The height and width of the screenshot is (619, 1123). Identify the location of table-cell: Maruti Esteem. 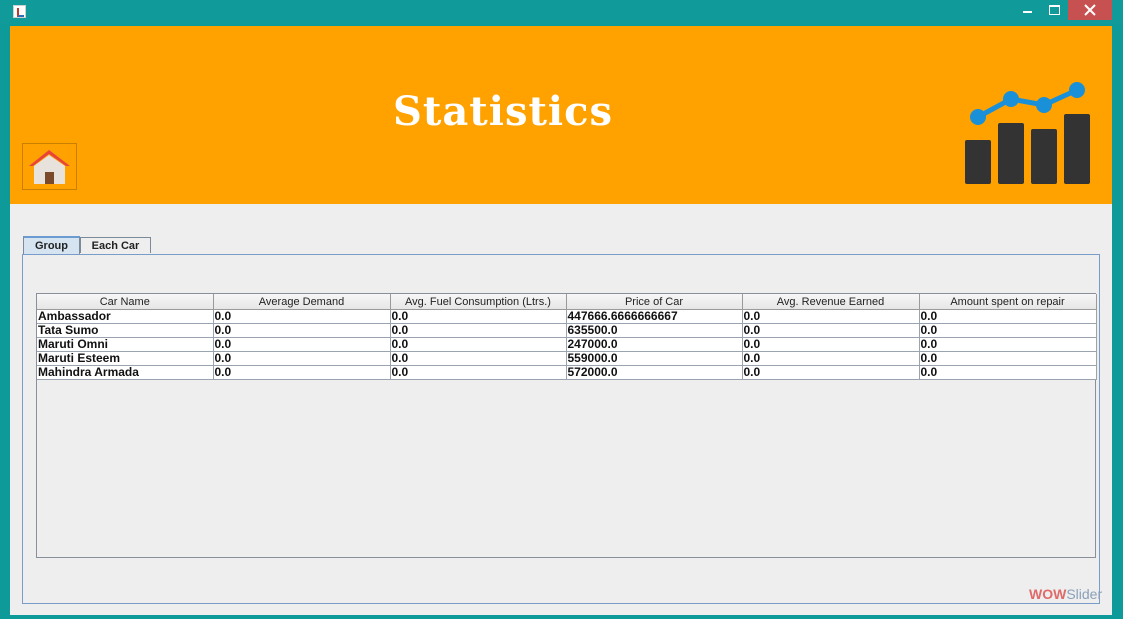
(125, 358).